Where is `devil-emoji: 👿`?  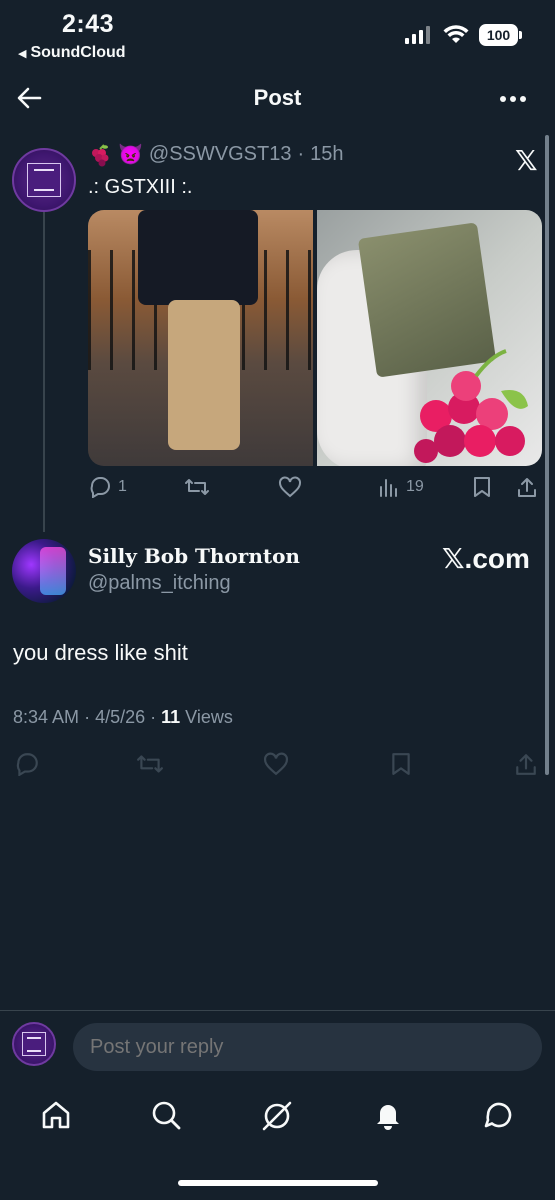 devil-emoji: 👿 is located at coordinates (130, 155).